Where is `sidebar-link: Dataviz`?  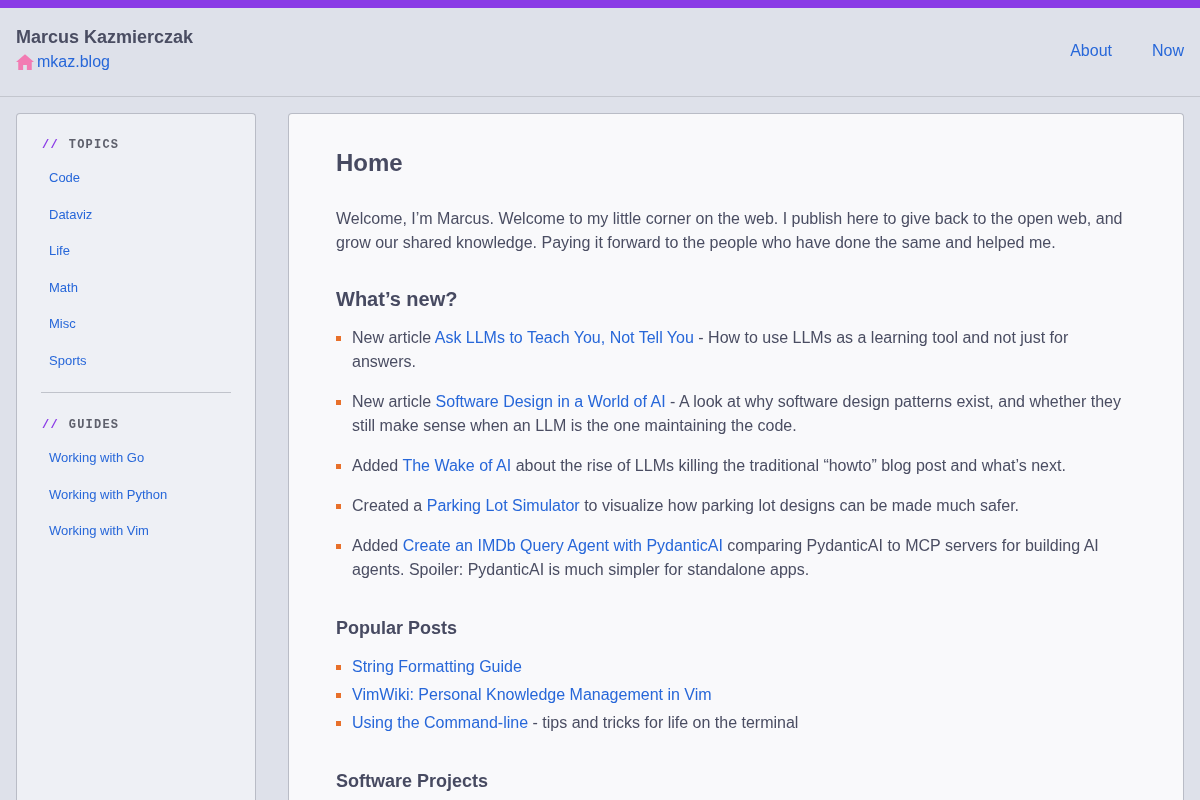 sidebar-link: Dataviz is located at coordinates (71, 214).